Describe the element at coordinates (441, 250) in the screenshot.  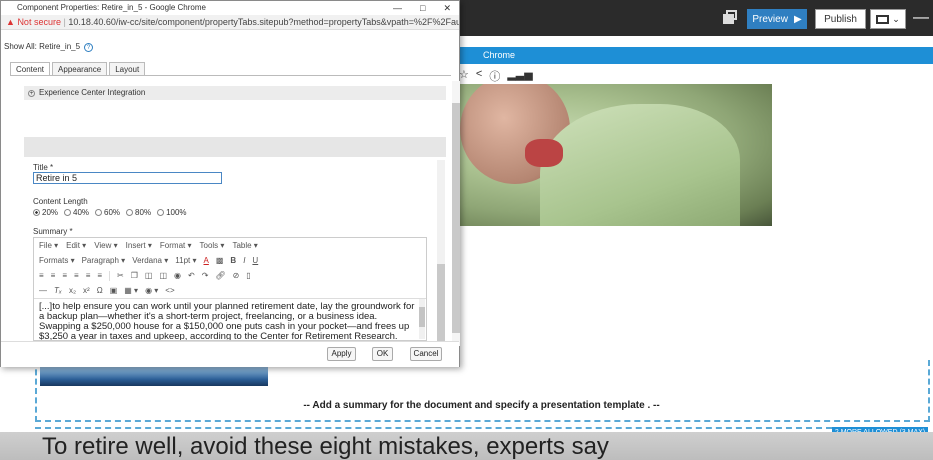
I see `panel-scrollbar` at that location.